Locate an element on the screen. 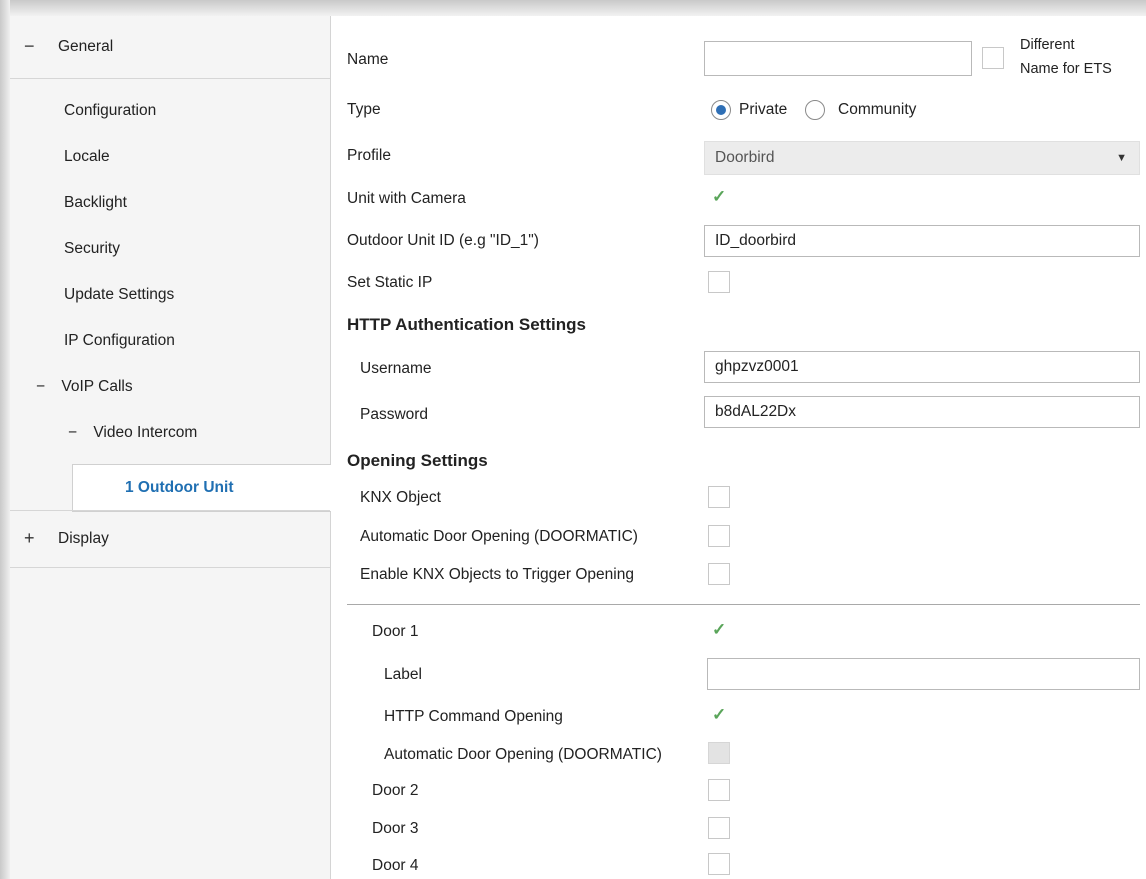 The width and height of the screenshot is (1146, 879). auto-door-label: Automatic Door Opening (DOORMATIC) is located at coordinates (499, 536).